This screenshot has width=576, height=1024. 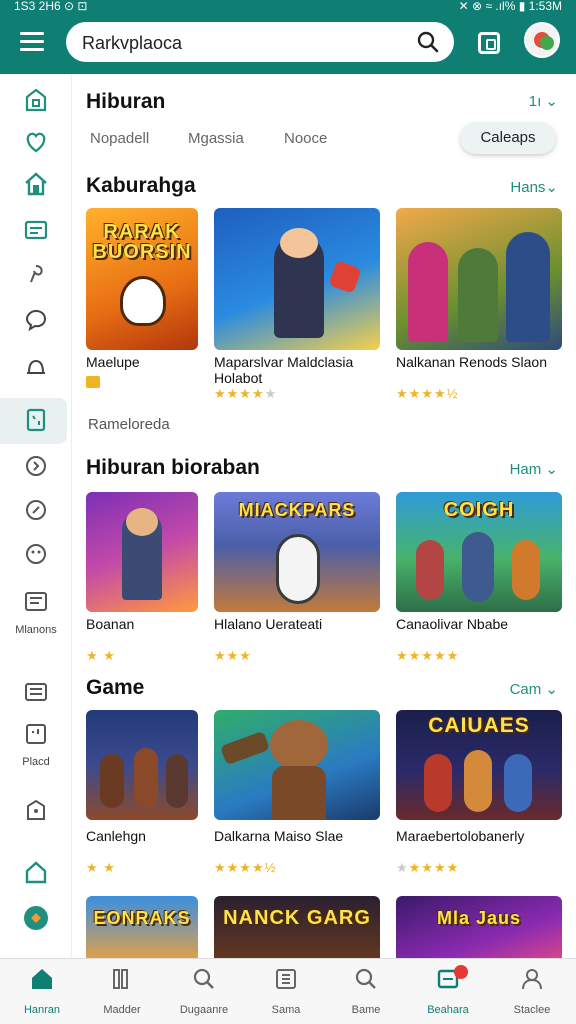 What do you see at coordinates (532, 979) in the screenshot?
I see `person-icon` at bounding box center [532, 979].